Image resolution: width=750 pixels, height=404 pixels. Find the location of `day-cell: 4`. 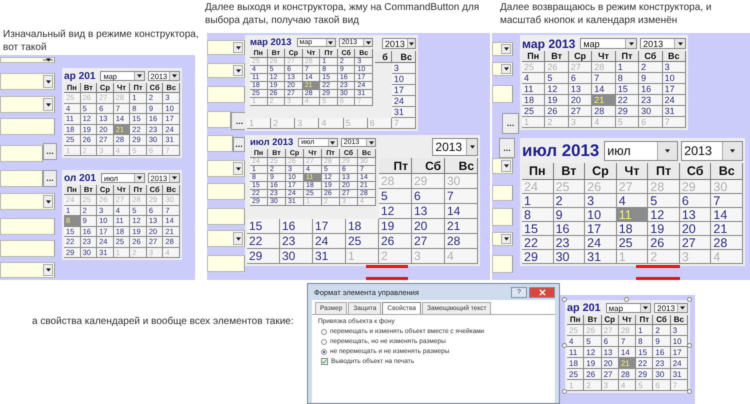

day-cell: 4 is located at coordinates (534, 78).